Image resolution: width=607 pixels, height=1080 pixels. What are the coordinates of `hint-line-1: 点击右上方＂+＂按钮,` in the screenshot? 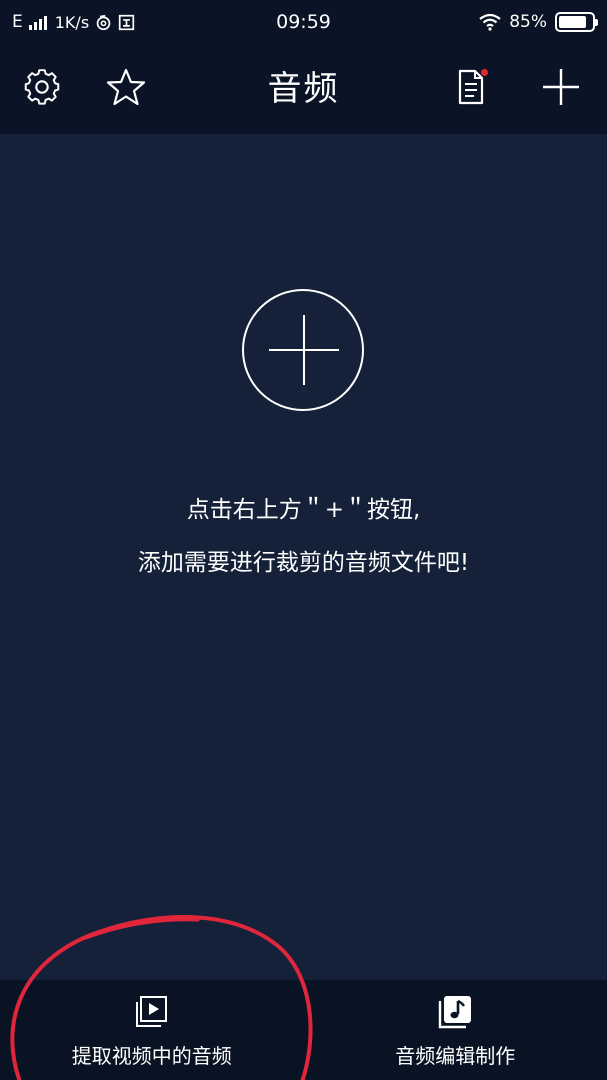 It's located at (303, 510).